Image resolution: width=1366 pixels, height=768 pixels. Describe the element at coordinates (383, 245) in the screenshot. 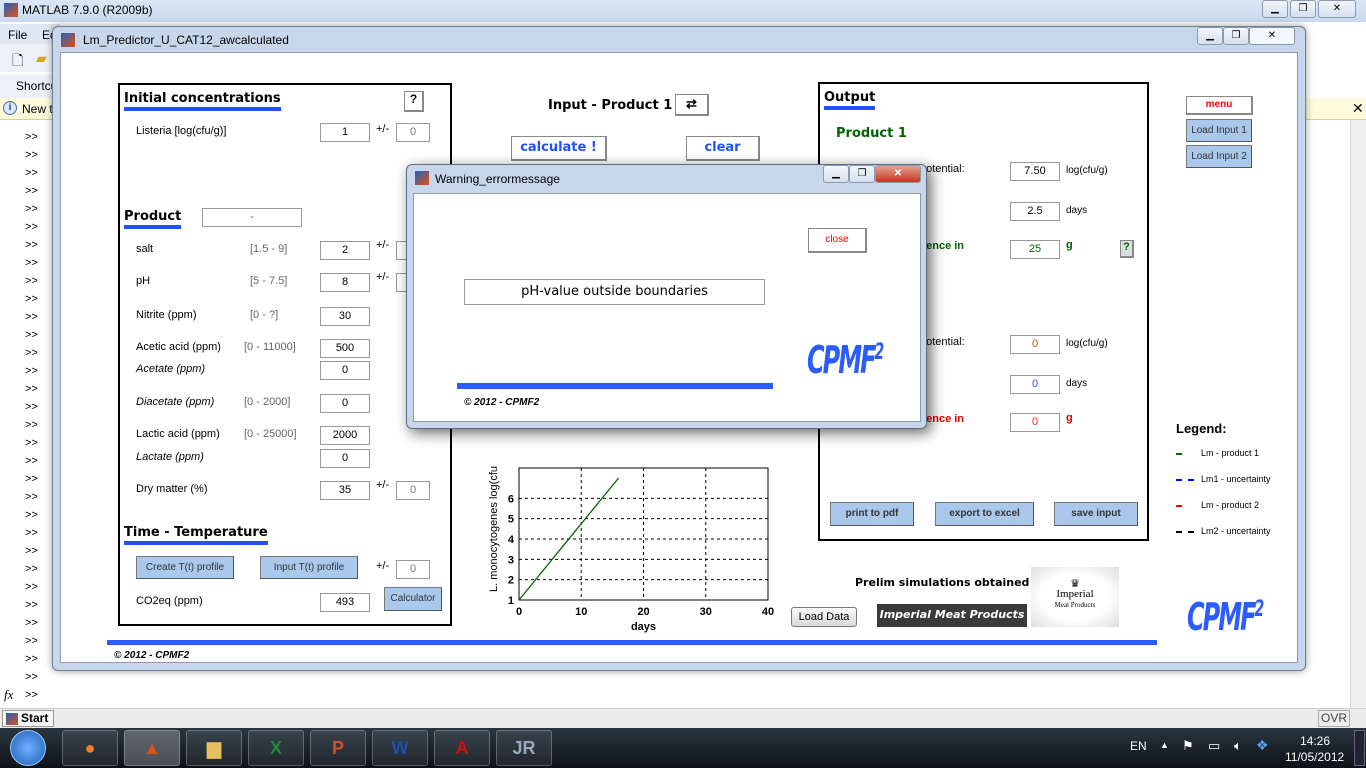

I see `pm-label: +/-` at that location.